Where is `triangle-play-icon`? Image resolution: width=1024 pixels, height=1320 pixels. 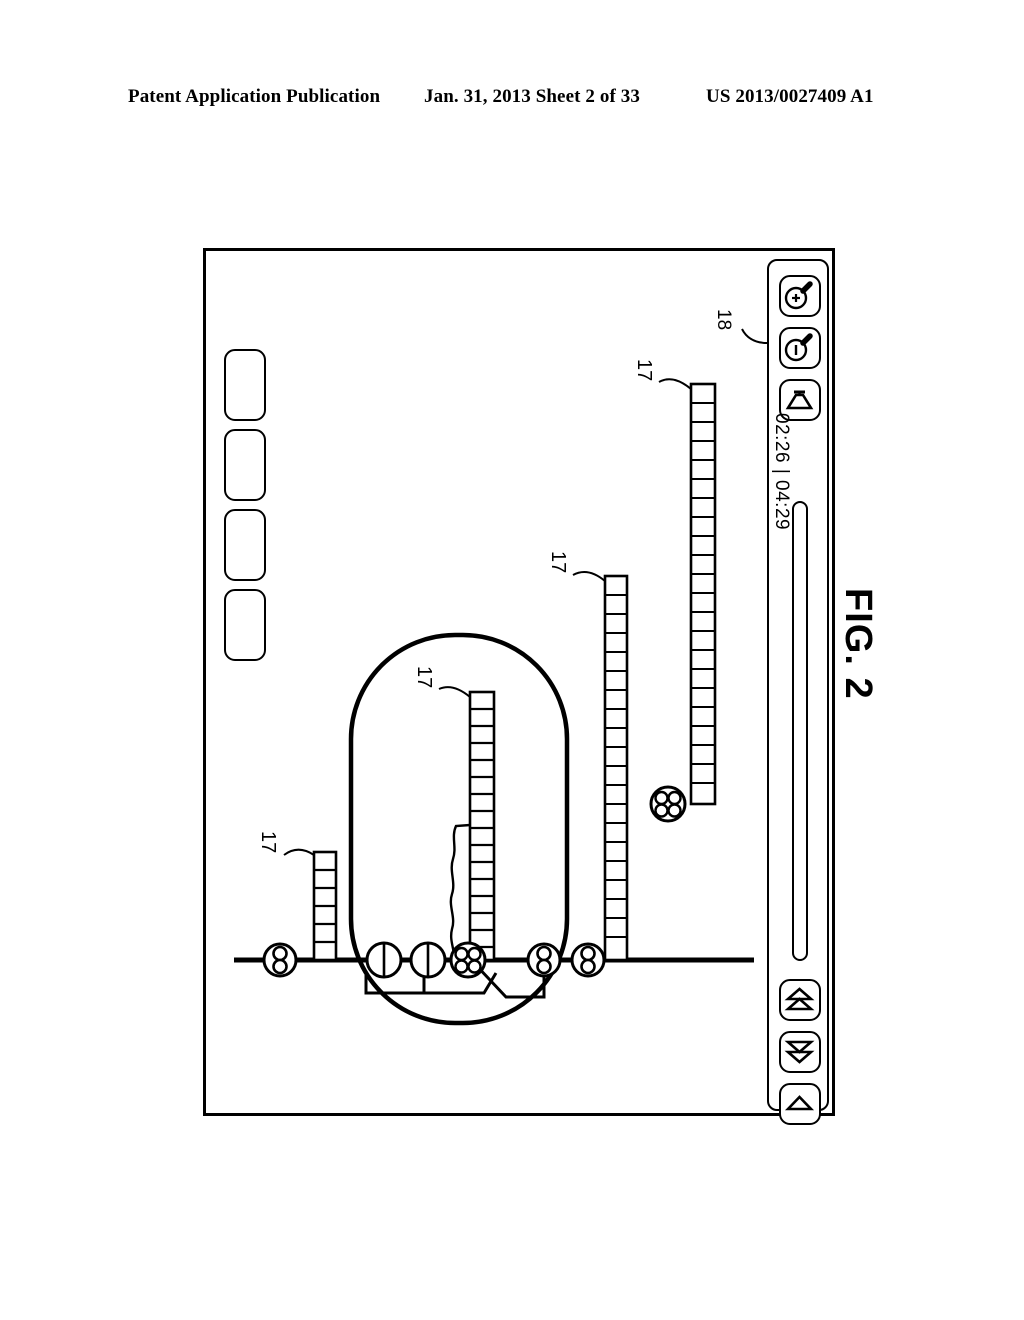 triangle-play-icon is located at coordinates (800, 1103).